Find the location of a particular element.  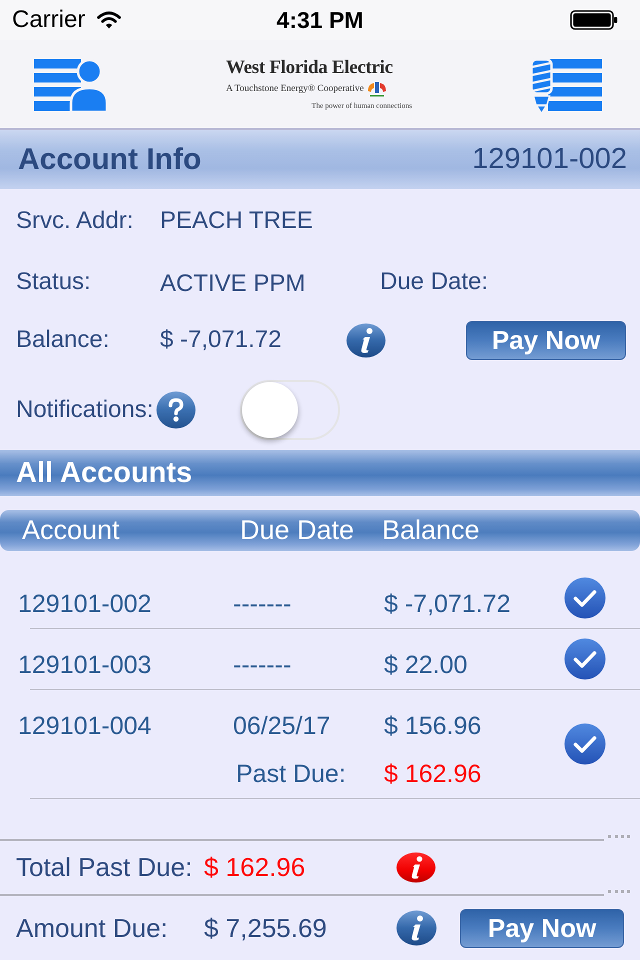

balance-cell-text: $ 156.96 is located at coordinates (433, 726).